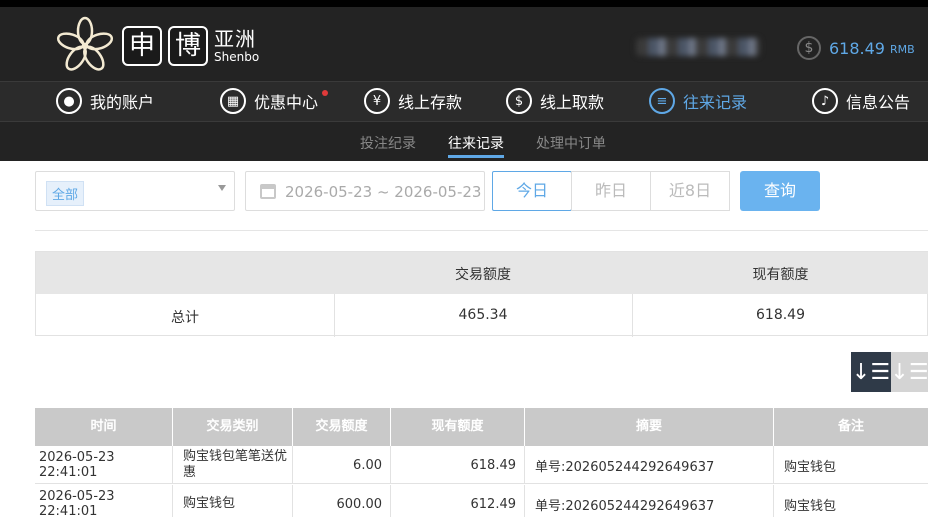 The height and width of the screenshot is (517, 928). I want to click on column-header-balance: 现有额度, so click(458, 427).